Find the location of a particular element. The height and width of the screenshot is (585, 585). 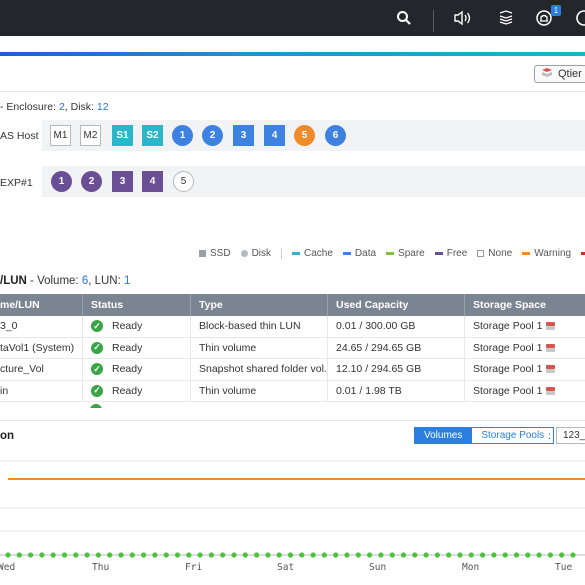

x-tick-label: Sat is located at coordinates (285, 567).